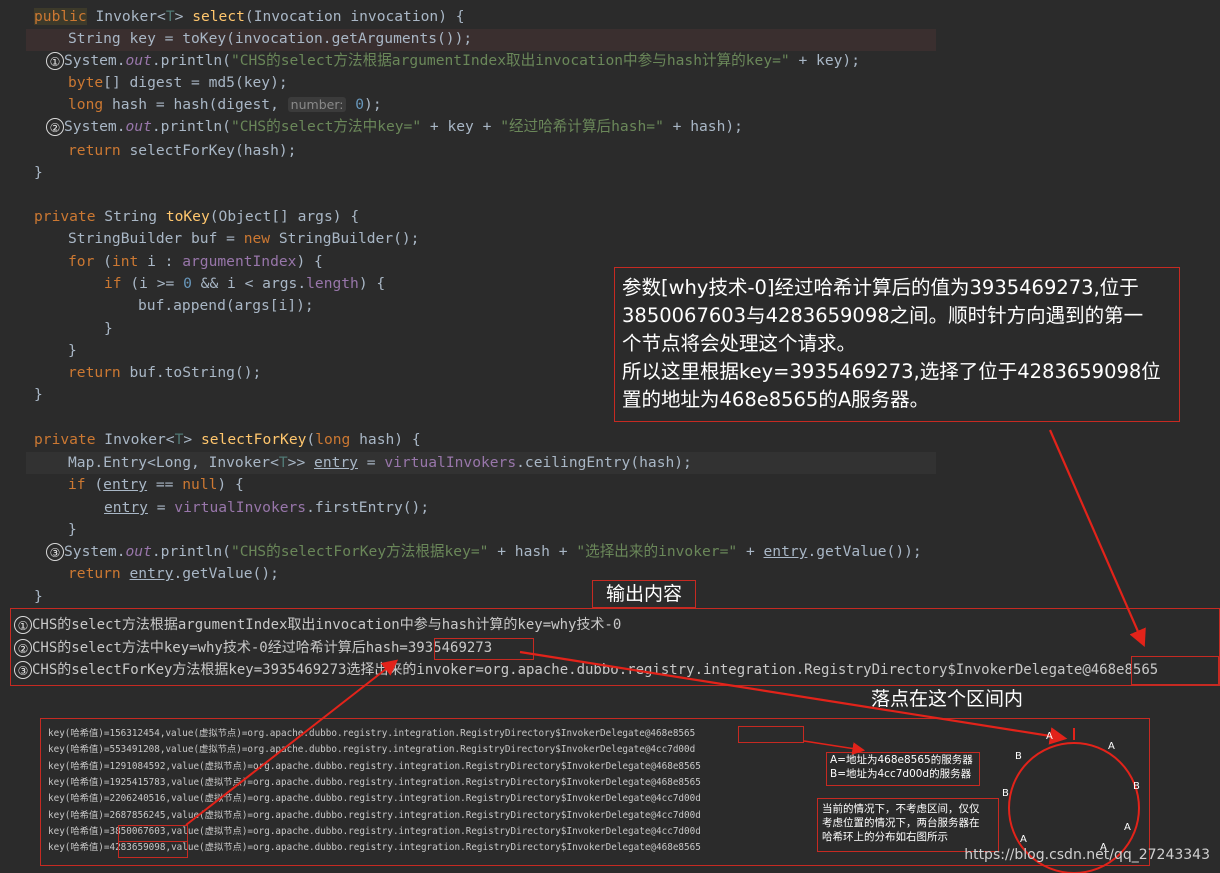 Image resolution: width=1220 pixels, height=873 pixels. What do you see at coordinates (1018, 756) in the screenshot?
I see `ring-label-b-upper-left: B` at bounding box center [1018, 756].